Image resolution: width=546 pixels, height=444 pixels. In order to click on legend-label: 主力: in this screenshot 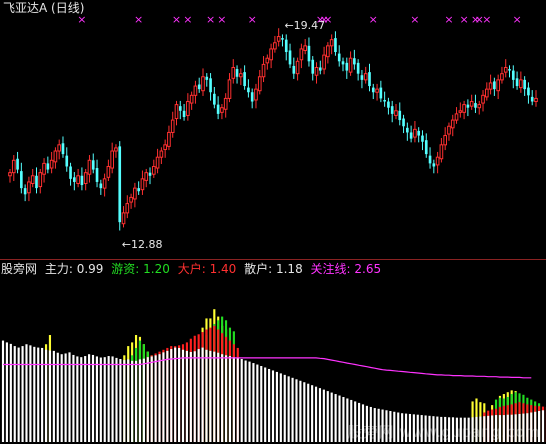, I will do `click(58, 269)`.